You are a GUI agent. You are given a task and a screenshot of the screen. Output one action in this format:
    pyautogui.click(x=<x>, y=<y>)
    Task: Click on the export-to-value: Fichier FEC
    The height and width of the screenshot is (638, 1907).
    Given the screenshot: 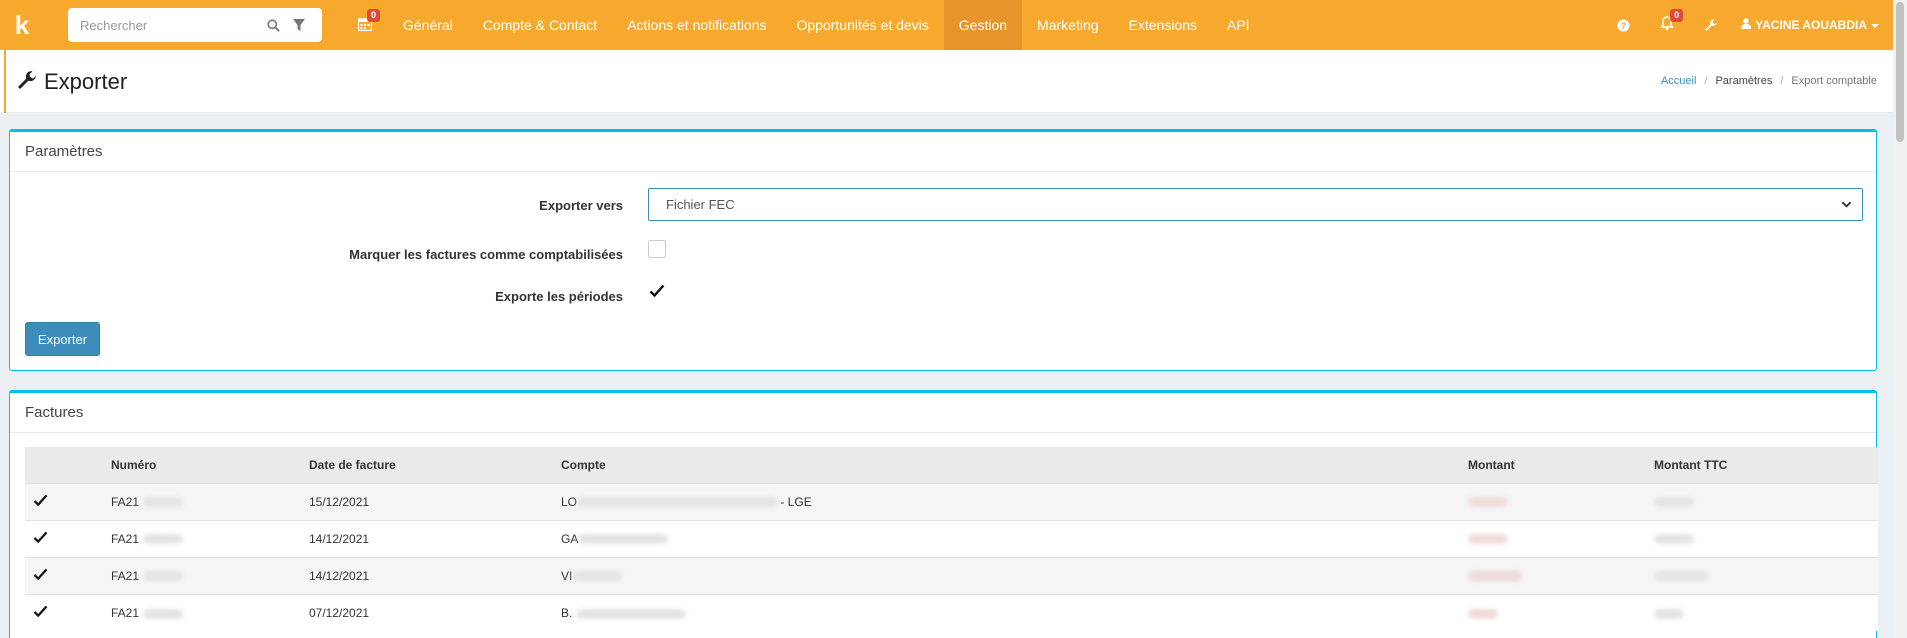 What is the action you would take?
    pyautogui.click(x=700, y=204)
    